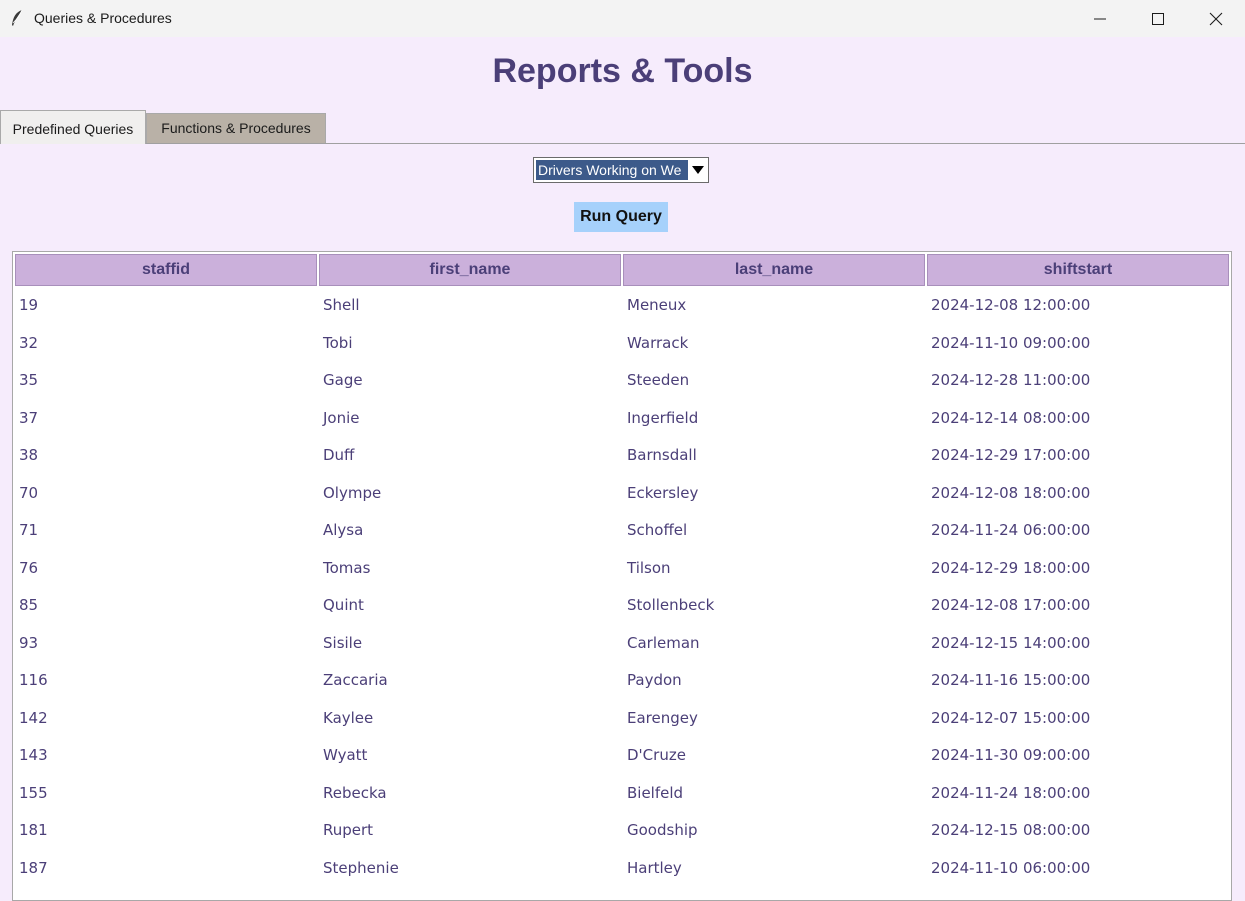 This screenshot has width=1245, height=901. What do you see at coordinates (658, 380) in the screenshot?
I see `cell-last-name: Steeden` at bounding box center [658, 380].